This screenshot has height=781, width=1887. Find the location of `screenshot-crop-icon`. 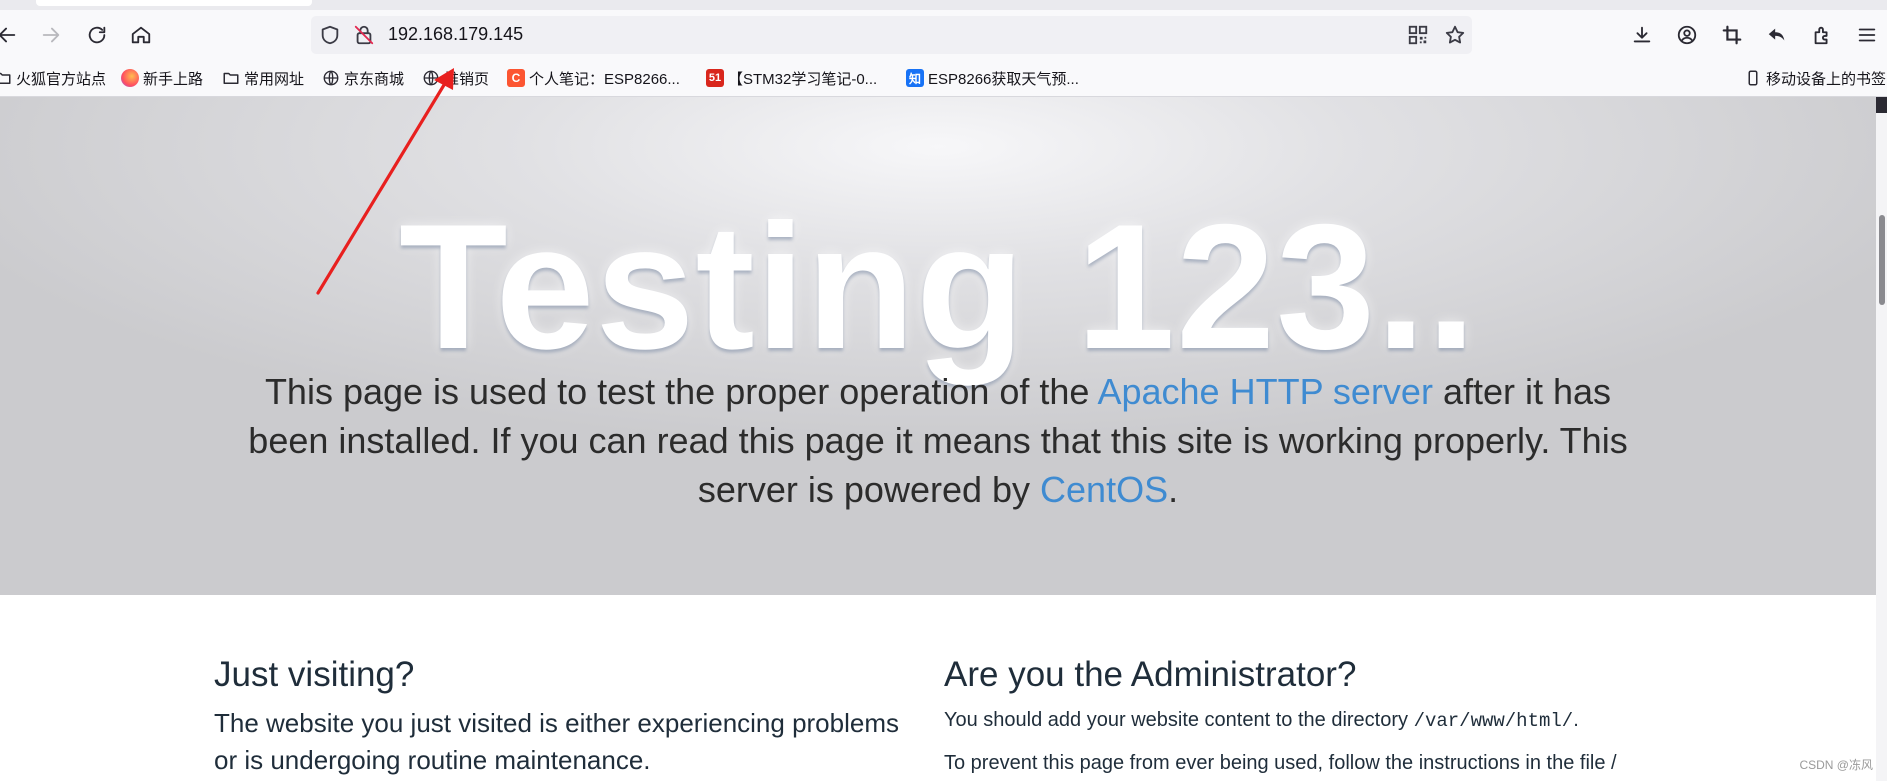

screenshot-crop-icon is located at coordinates (1732, 35).